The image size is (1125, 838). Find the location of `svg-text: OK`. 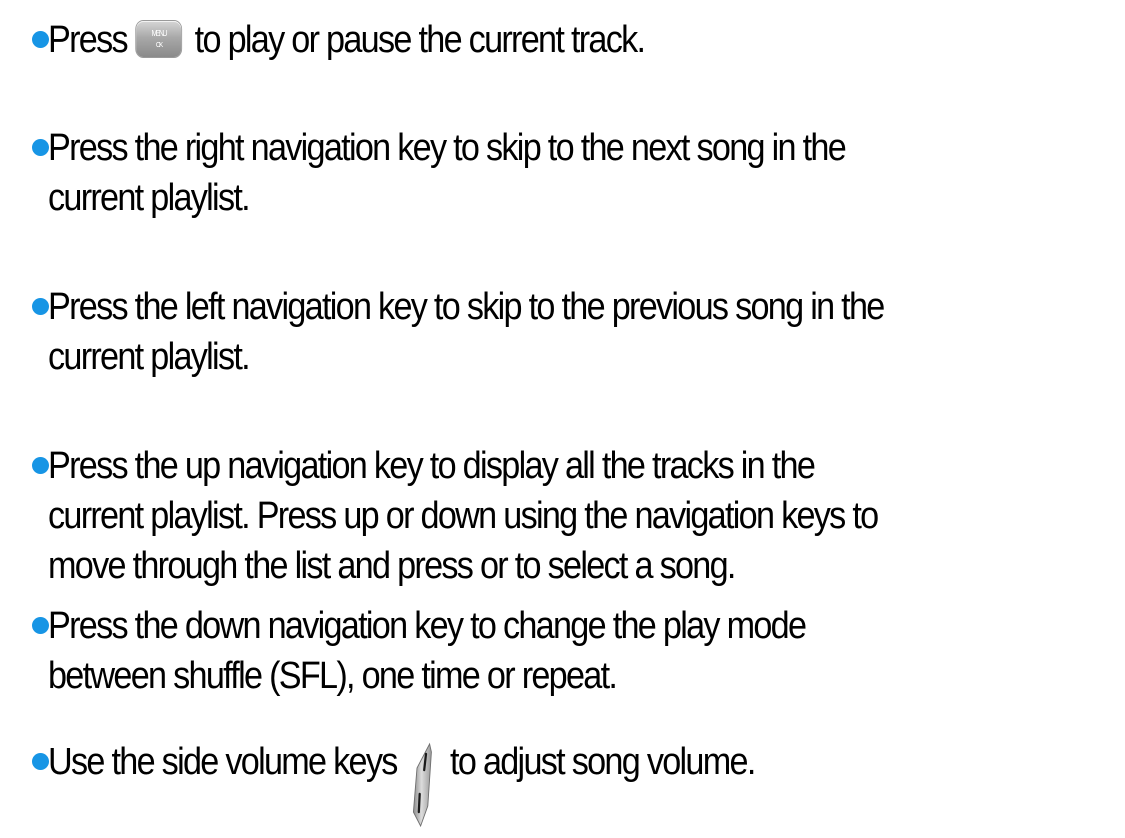

svg-text: OK is located at coordinates (160, 45).